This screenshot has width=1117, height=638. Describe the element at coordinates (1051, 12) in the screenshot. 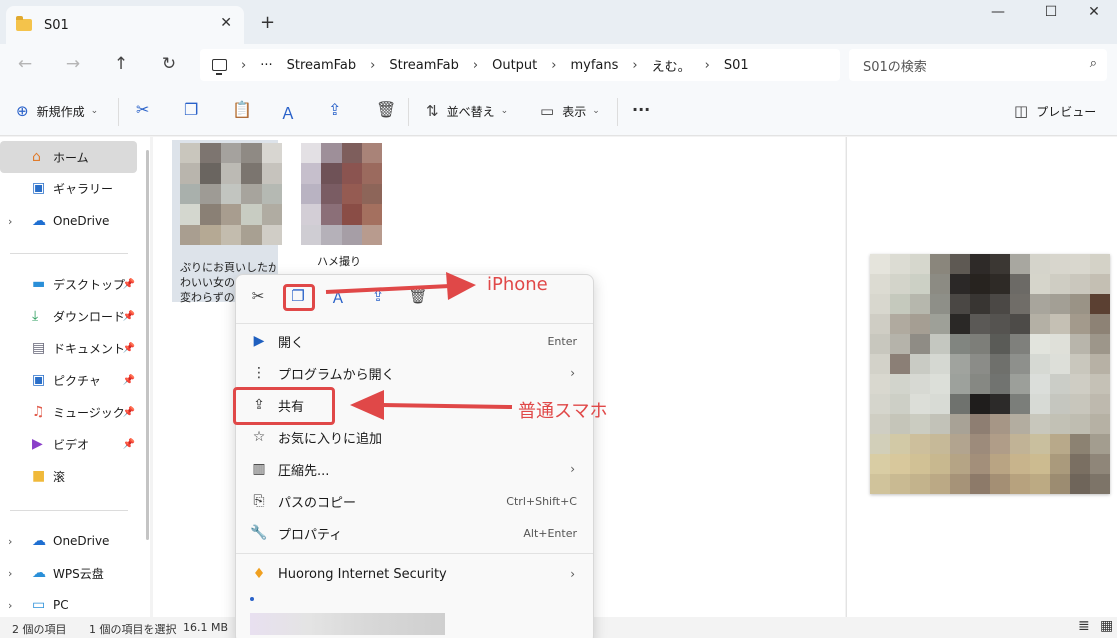

I see `maximize-button: ☐` at that location.